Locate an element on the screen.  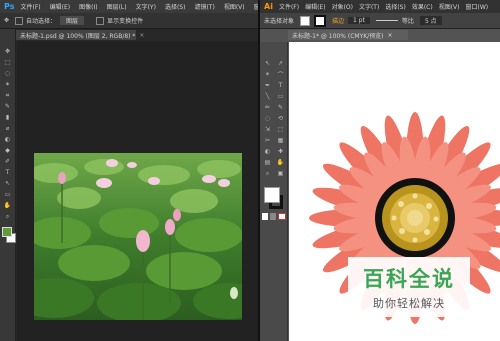
auto-select-label: 自动选择： is located at coordinates (41, 21).